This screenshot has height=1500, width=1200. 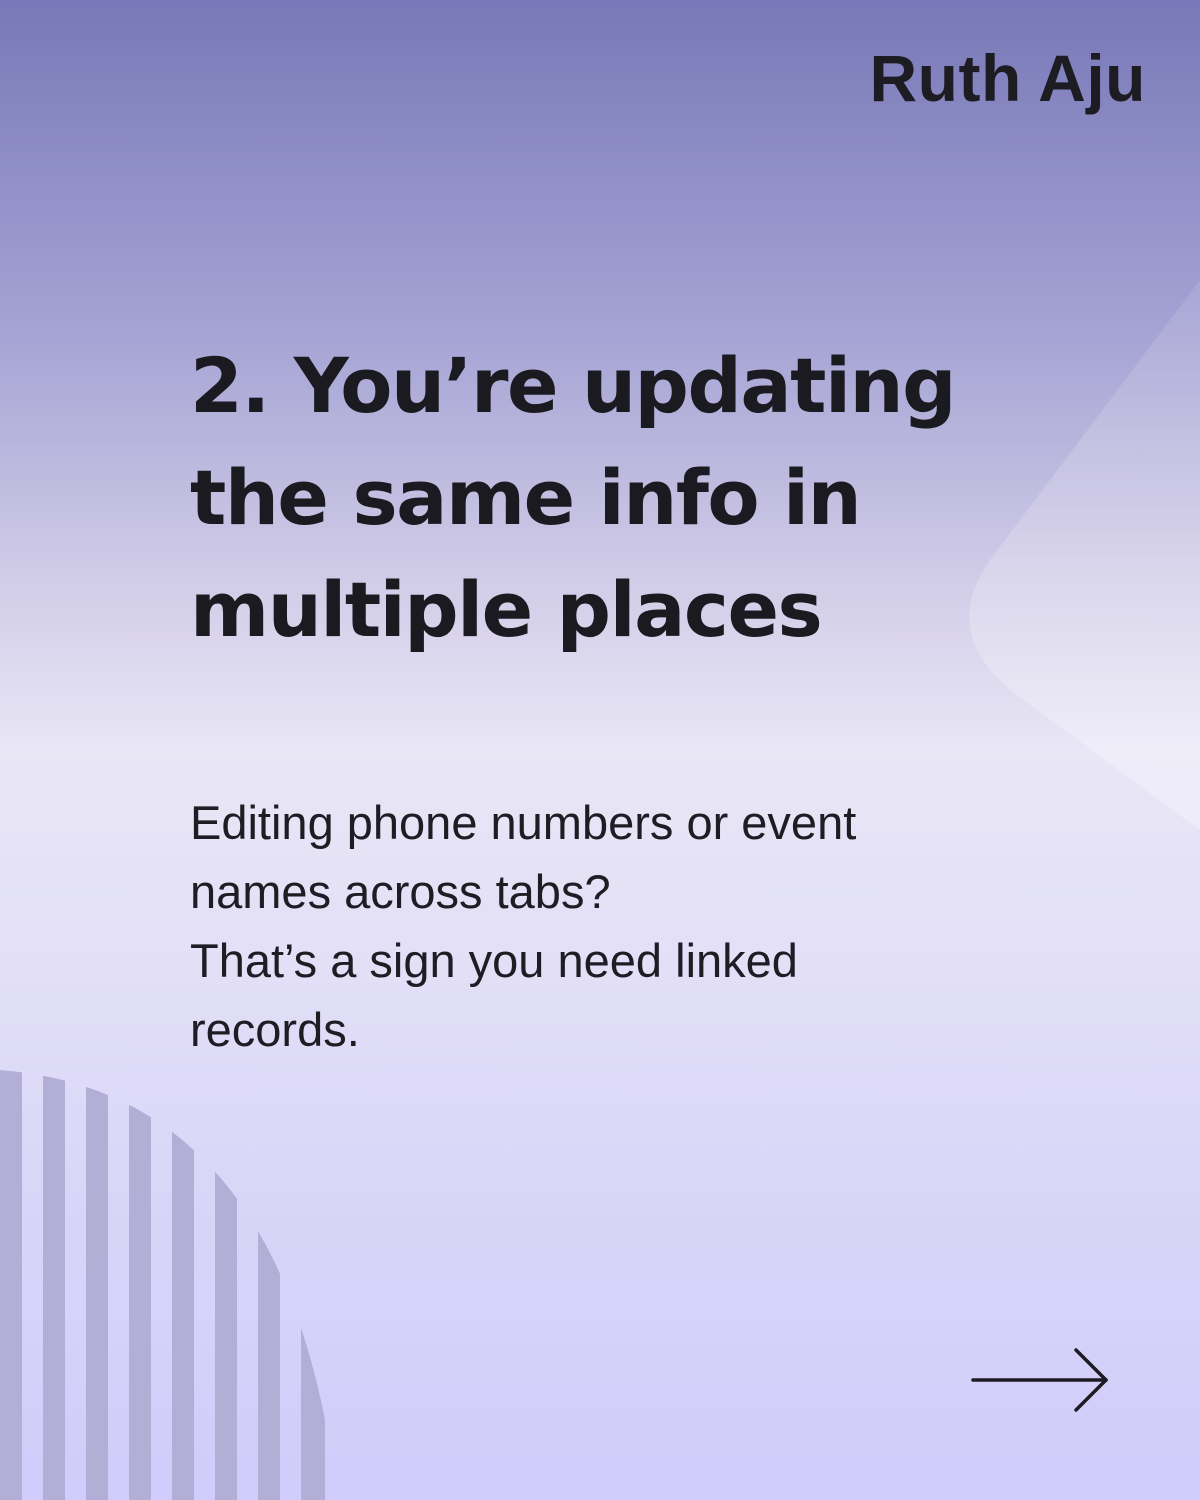 What do you see at coordinates (1040, 1380) in the screenshot?
I see `arrow-right-icon` at bounding box center [1040, 1380].